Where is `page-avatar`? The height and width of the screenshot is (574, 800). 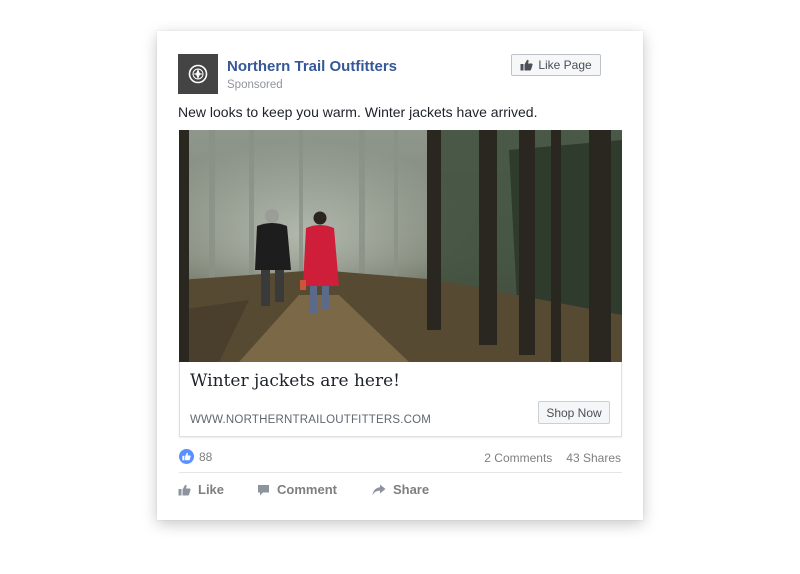
page-avatar is located at coordinates (198, 74).